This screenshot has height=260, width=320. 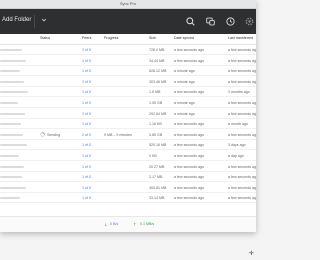 I want to click on size-cell: 1.16 KB, so click(x=155, y=124).